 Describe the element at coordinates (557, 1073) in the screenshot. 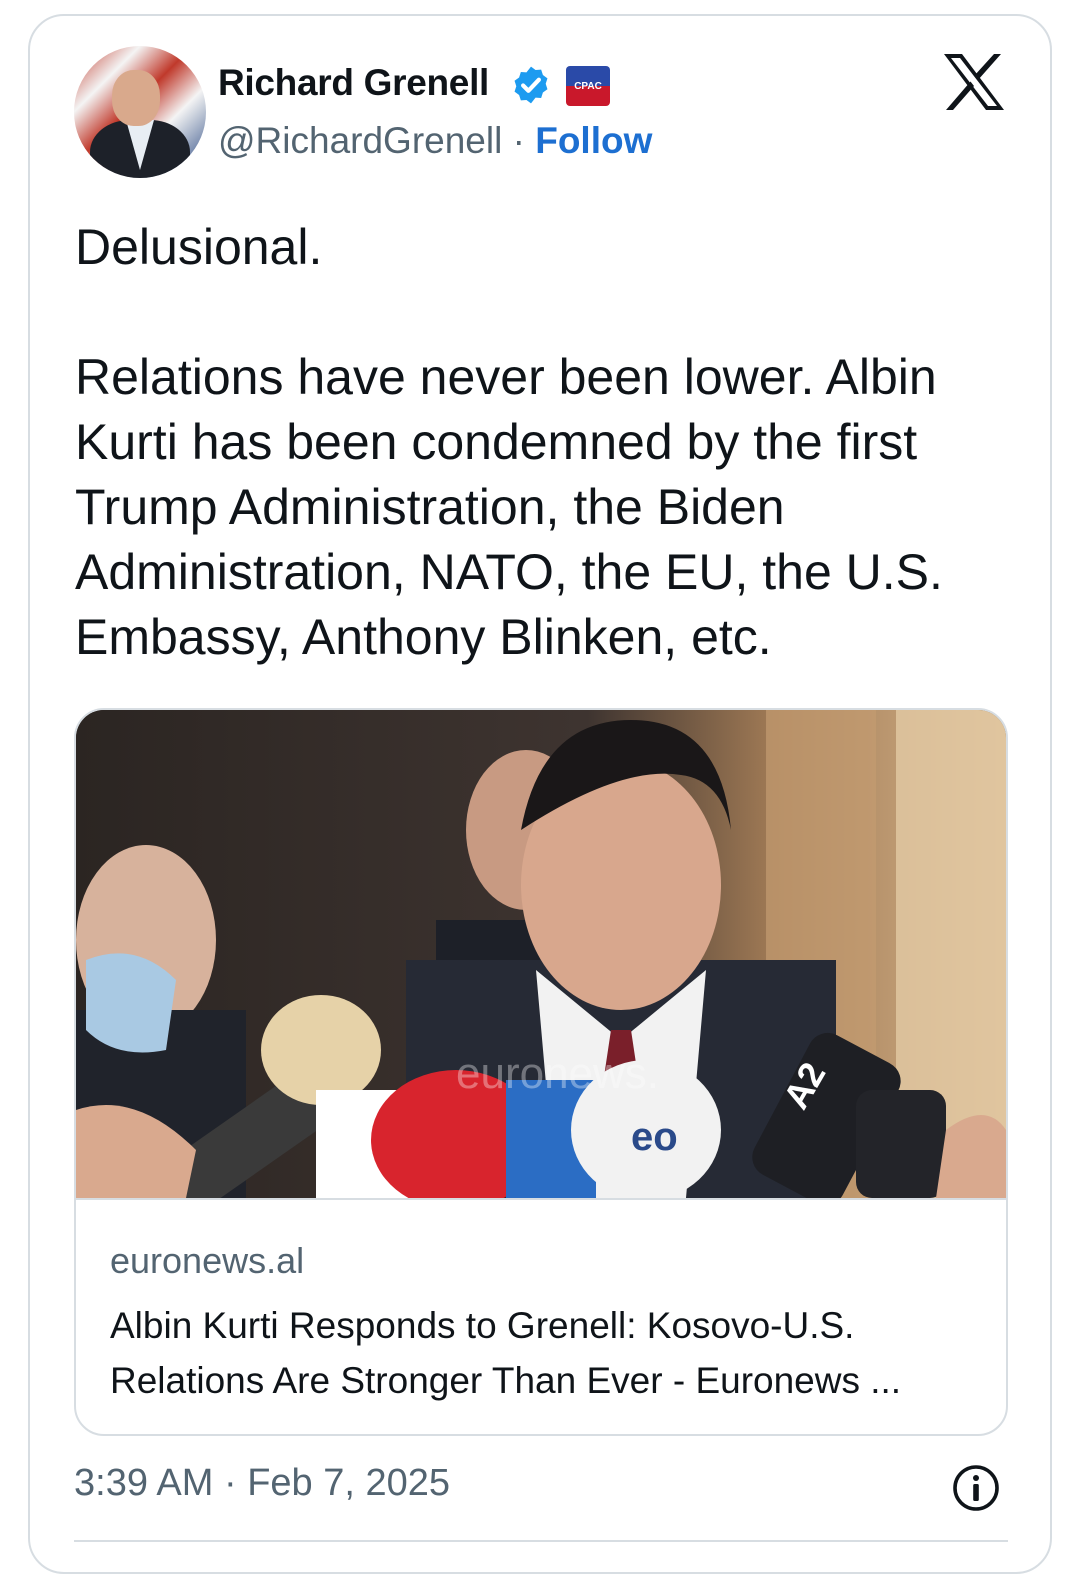

I see `image-watermark: euronews.` at that location.